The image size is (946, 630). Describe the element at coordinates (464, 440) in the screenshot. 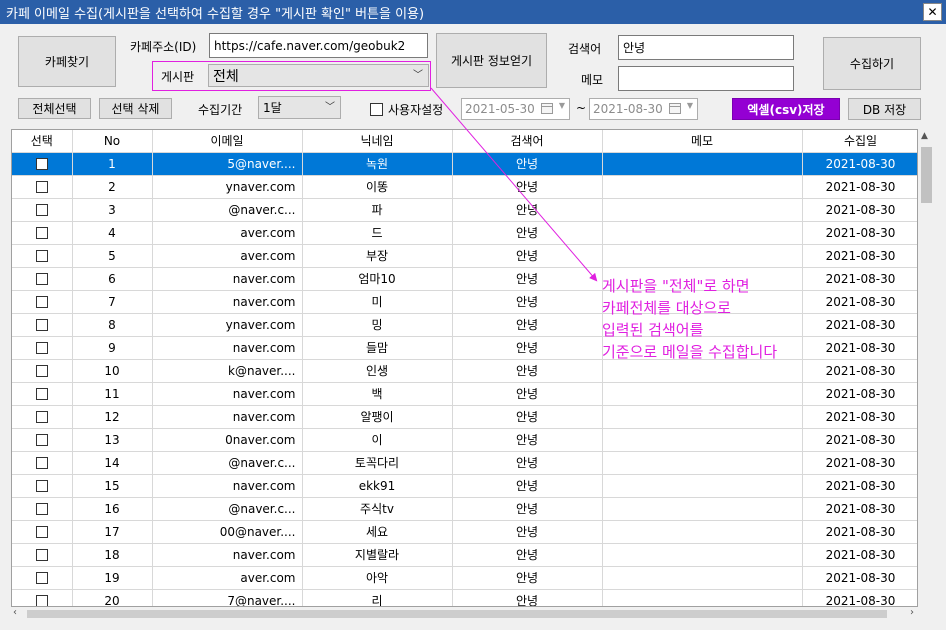

I see `table-row: 13 0naver.com 이 안녕 2021-08-30` at that location.